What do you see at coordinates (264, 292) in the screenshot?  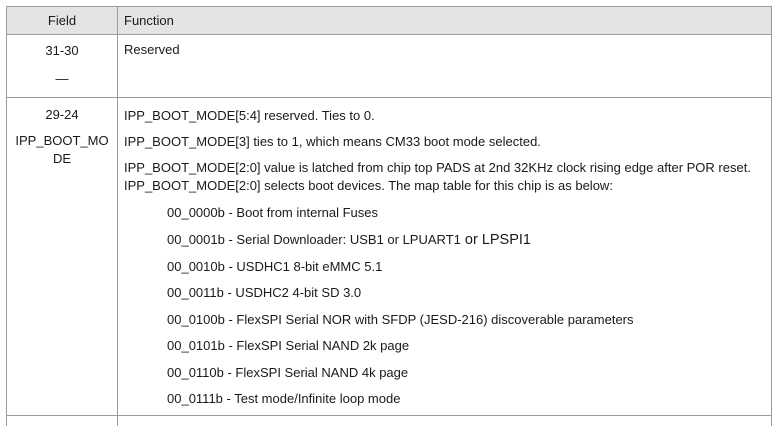 I see `boot-mode-item: 00_0011b - USDHC2 4-bit SD 3.0` at bounding box center [264, 292].